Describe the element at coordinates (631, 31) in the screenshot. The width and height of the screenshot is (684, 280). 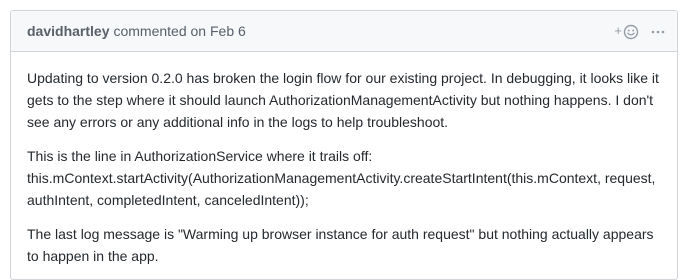
I see `smiley-icon` at that location.